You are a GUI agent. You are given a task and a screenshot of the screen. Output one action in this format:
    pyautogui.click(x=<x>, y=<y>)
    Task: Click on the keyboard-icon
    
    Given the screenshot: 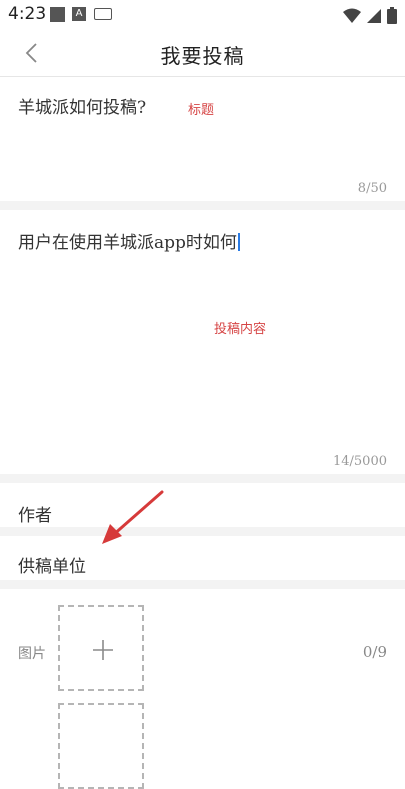 What is the action you would take?
    pyautogui.click(x=103, y=14)
    